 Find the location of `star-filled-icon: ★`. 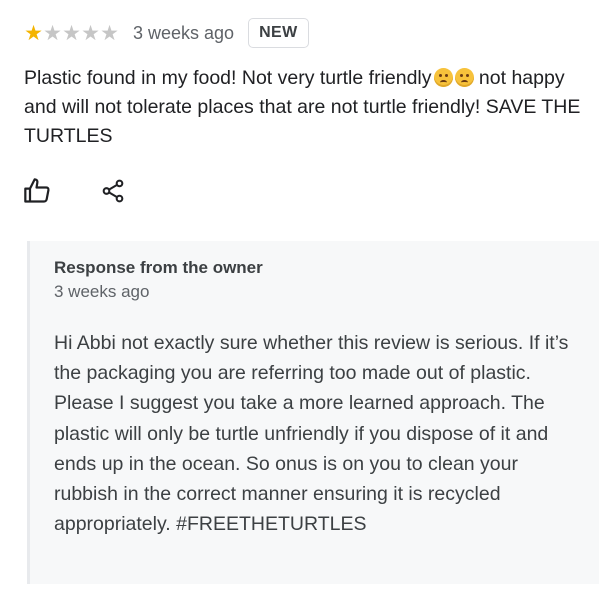

star-filled-icon: ★ is located at coordinates (33, 33).